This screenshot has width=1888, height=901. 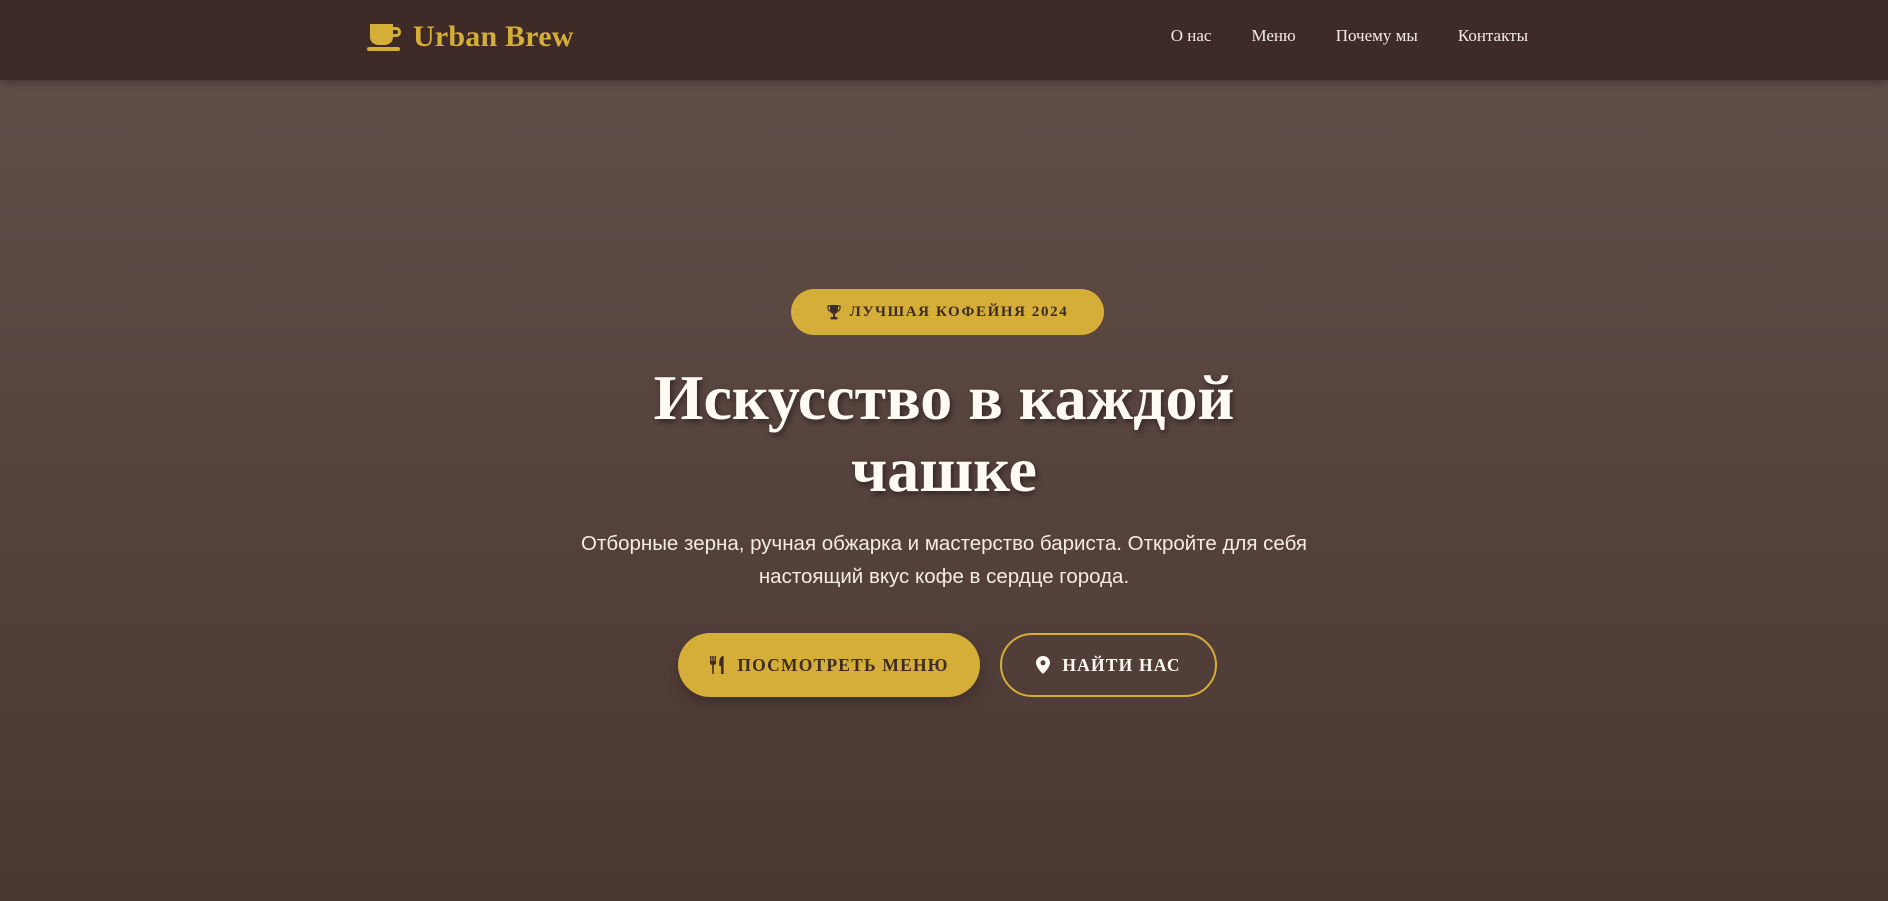 What do you see at coordinates (843, 664) in the screenshot?
I see `view-menu-label: ПОСМОТРЕТЬ МЕНЮ` at bounding box center [843, 664].